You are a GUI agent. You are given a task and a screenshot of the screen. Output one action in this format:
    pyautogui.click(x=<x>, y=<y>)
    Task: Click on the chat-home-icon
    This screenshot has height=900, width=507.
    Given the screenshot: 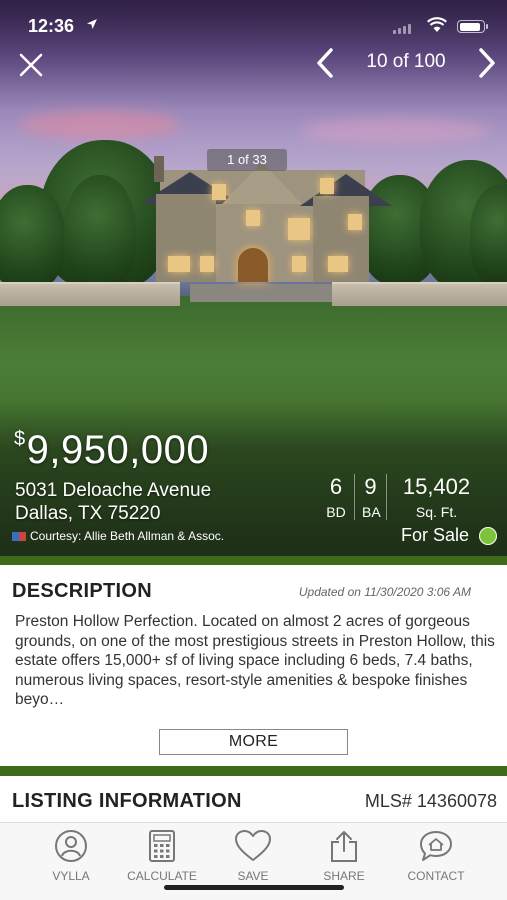 What is the action you would take?
    pyautogui.click(x=436, y=846)
    